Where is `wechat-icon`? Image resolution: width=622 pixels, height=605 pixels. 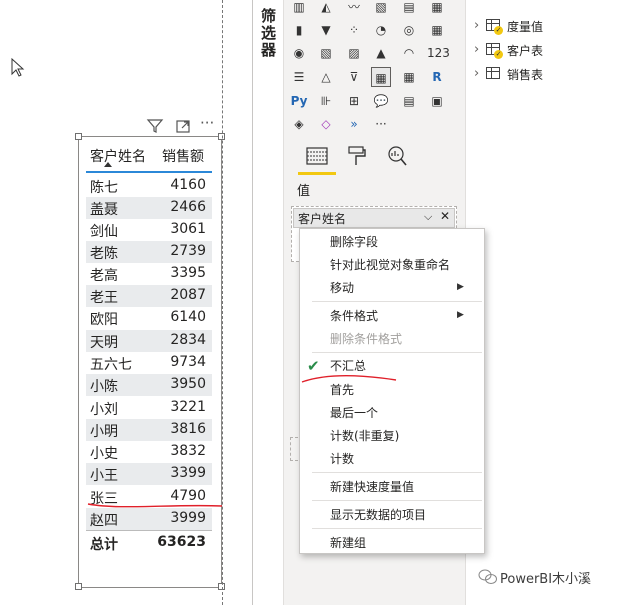
wechat-icon is located at coordinates (487, 576).